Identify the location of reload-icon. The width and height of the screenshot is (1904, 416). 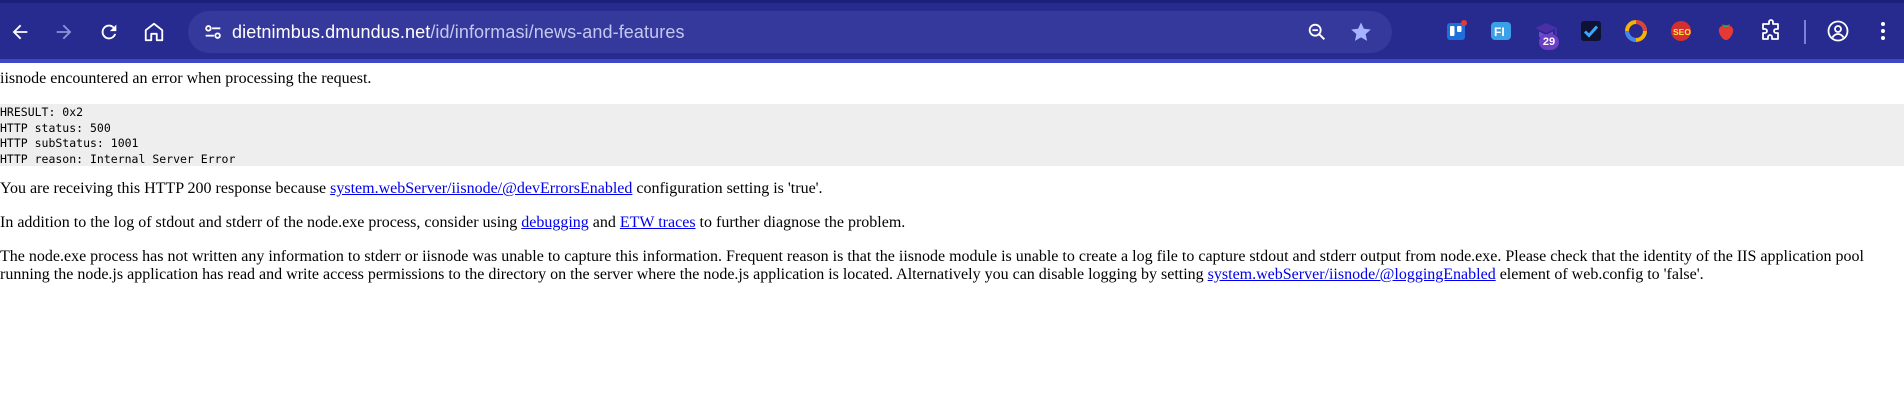
(109, 32).